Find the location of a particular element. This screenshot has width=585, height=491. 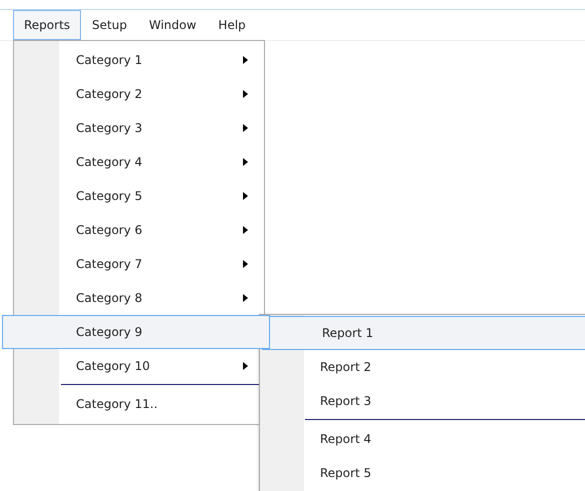

menu-item: Category 9 is located at coordinates (136, 332).